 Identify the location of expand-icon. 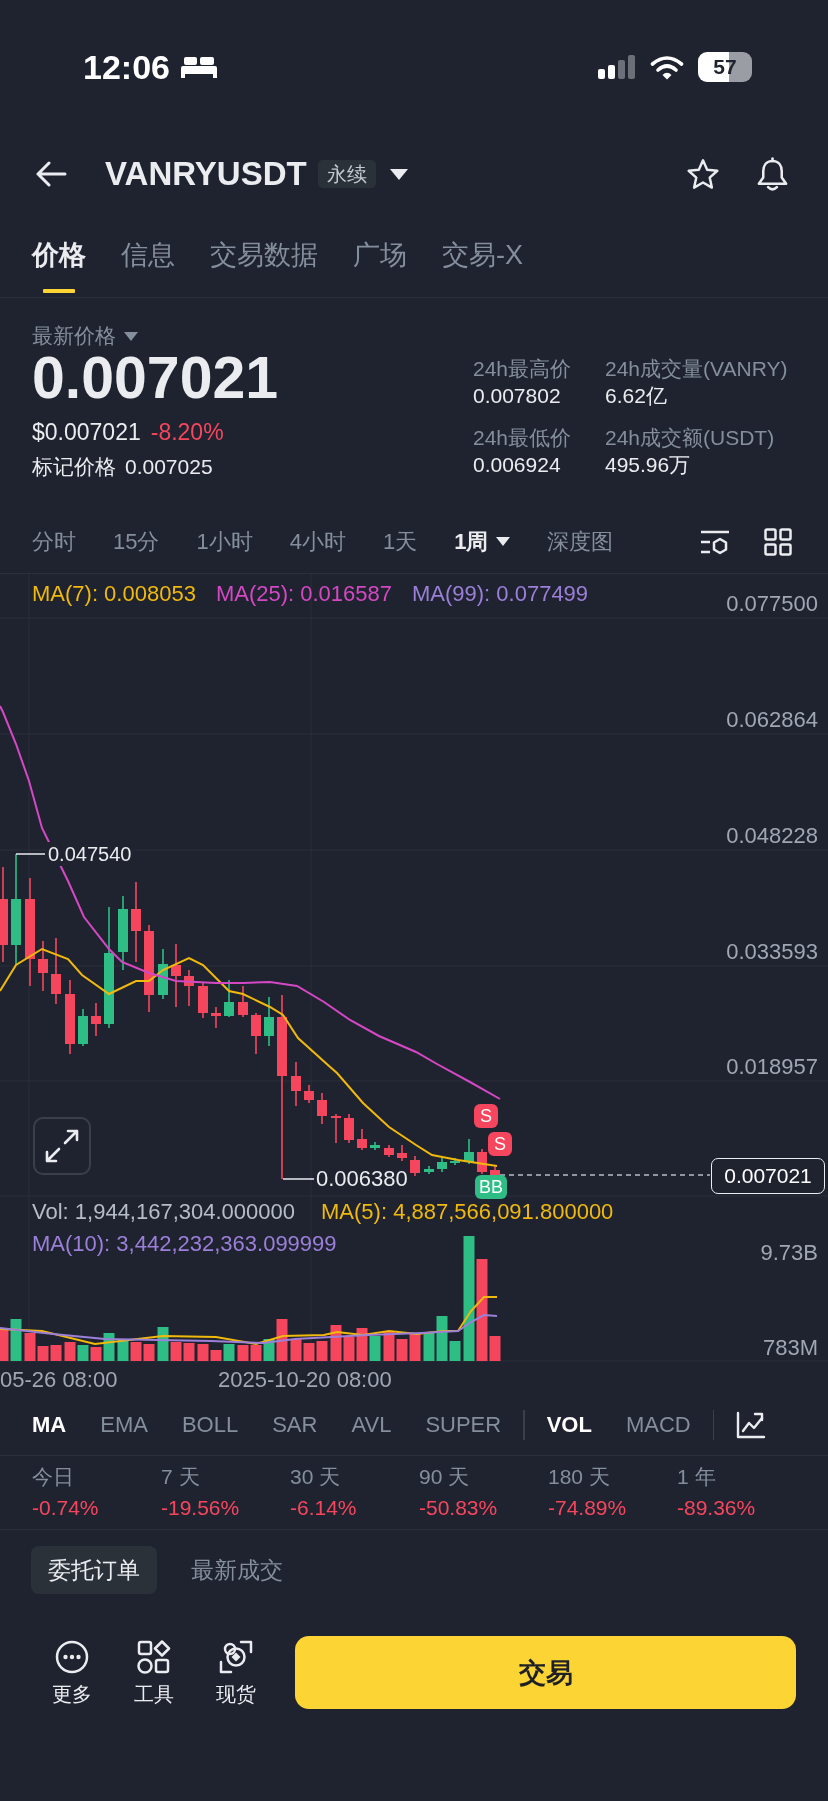
(62, 1146).